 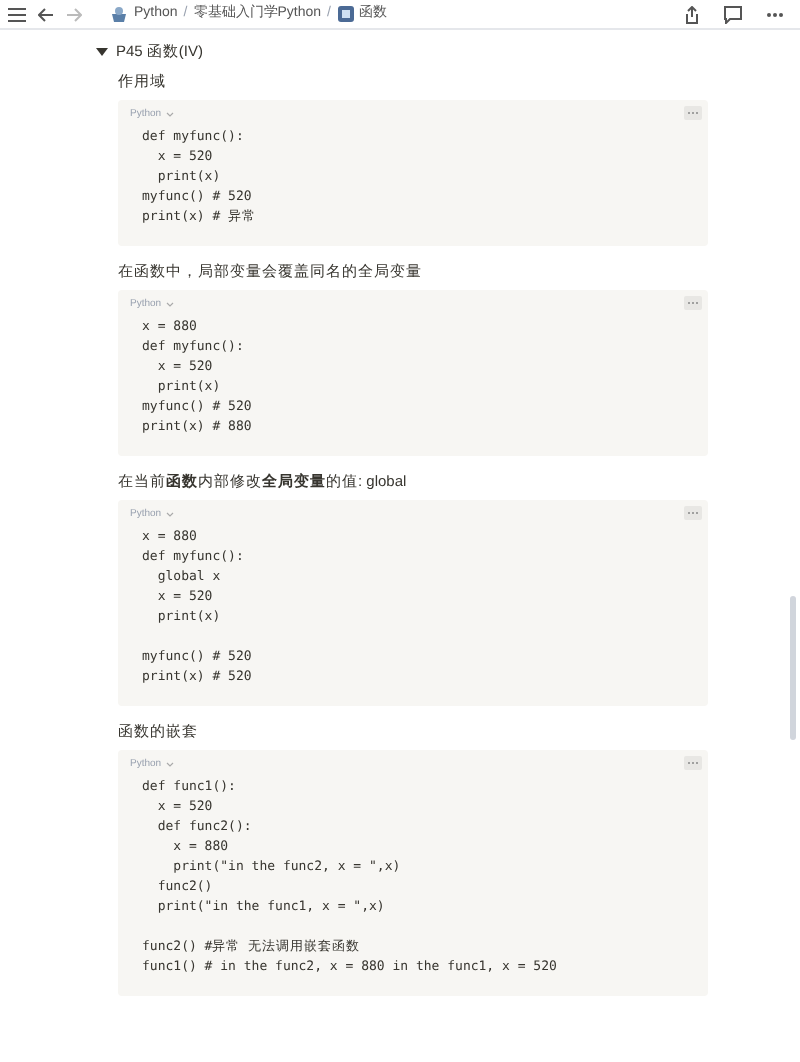 I want to click on back-icon, so click(x=46, y=14).